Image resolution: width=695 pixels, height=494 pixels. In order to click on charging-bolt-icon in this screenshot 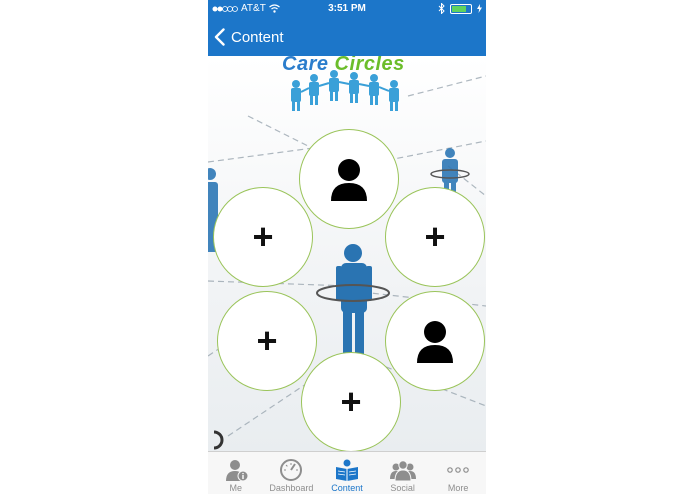, I will do `click(479, 8)`.